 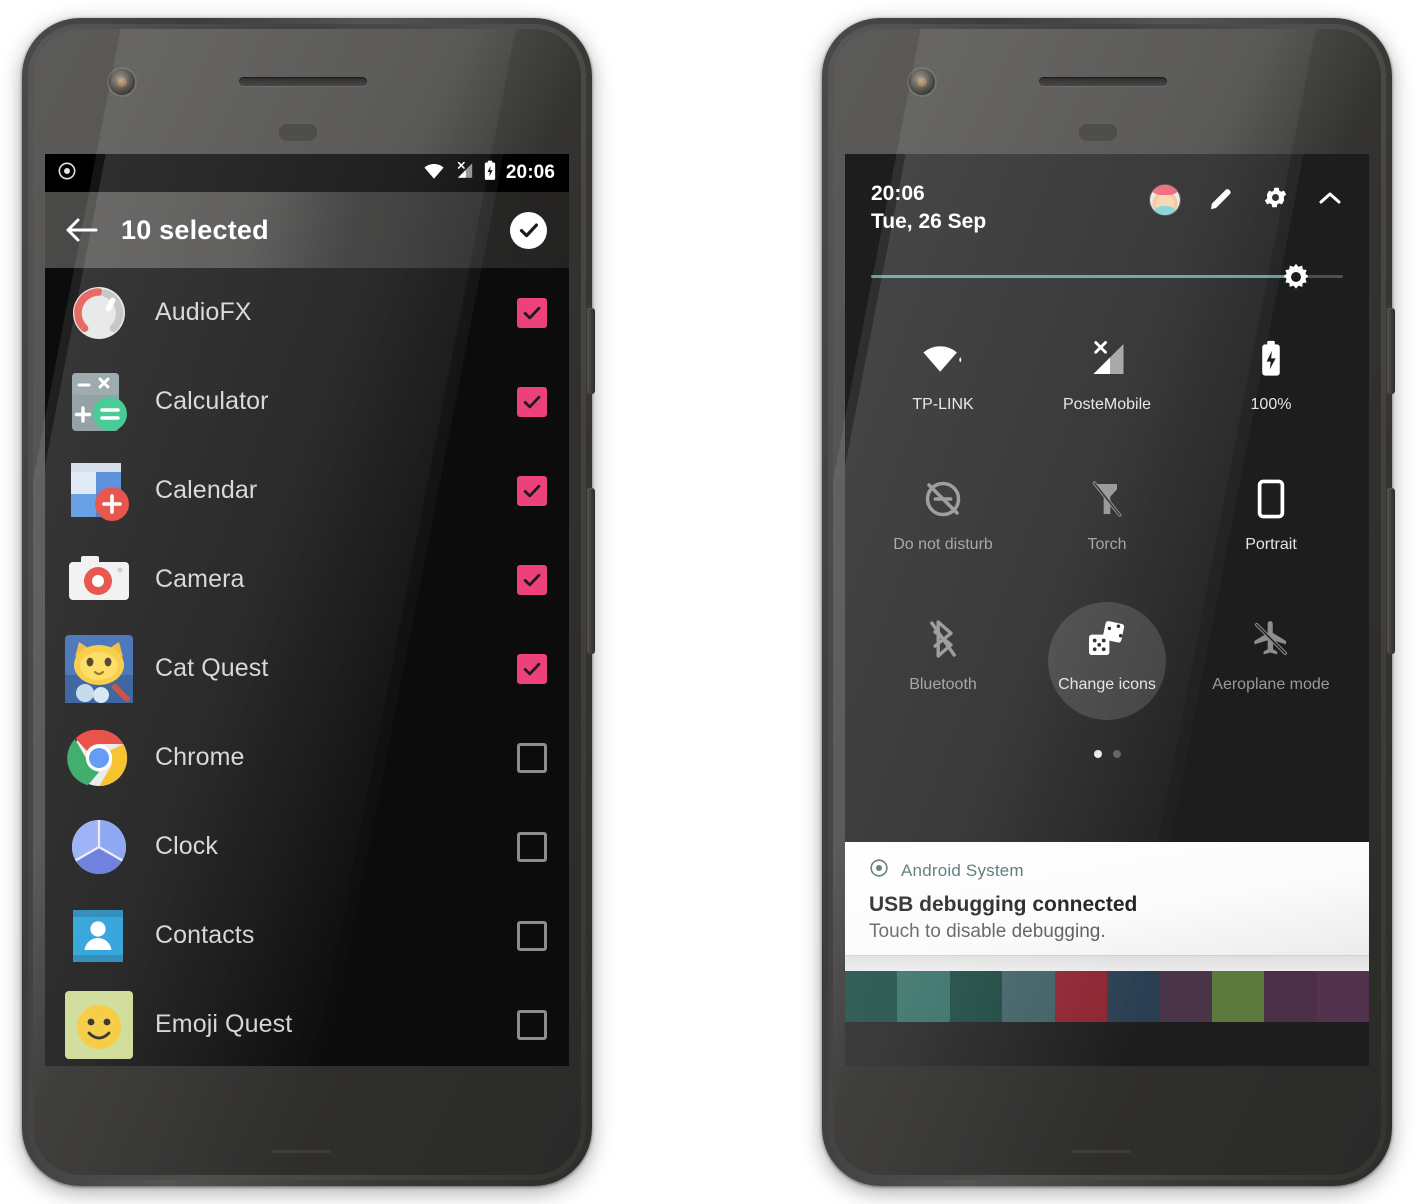 I want to click on confirm-check-icon, so click(x=528, y=230).